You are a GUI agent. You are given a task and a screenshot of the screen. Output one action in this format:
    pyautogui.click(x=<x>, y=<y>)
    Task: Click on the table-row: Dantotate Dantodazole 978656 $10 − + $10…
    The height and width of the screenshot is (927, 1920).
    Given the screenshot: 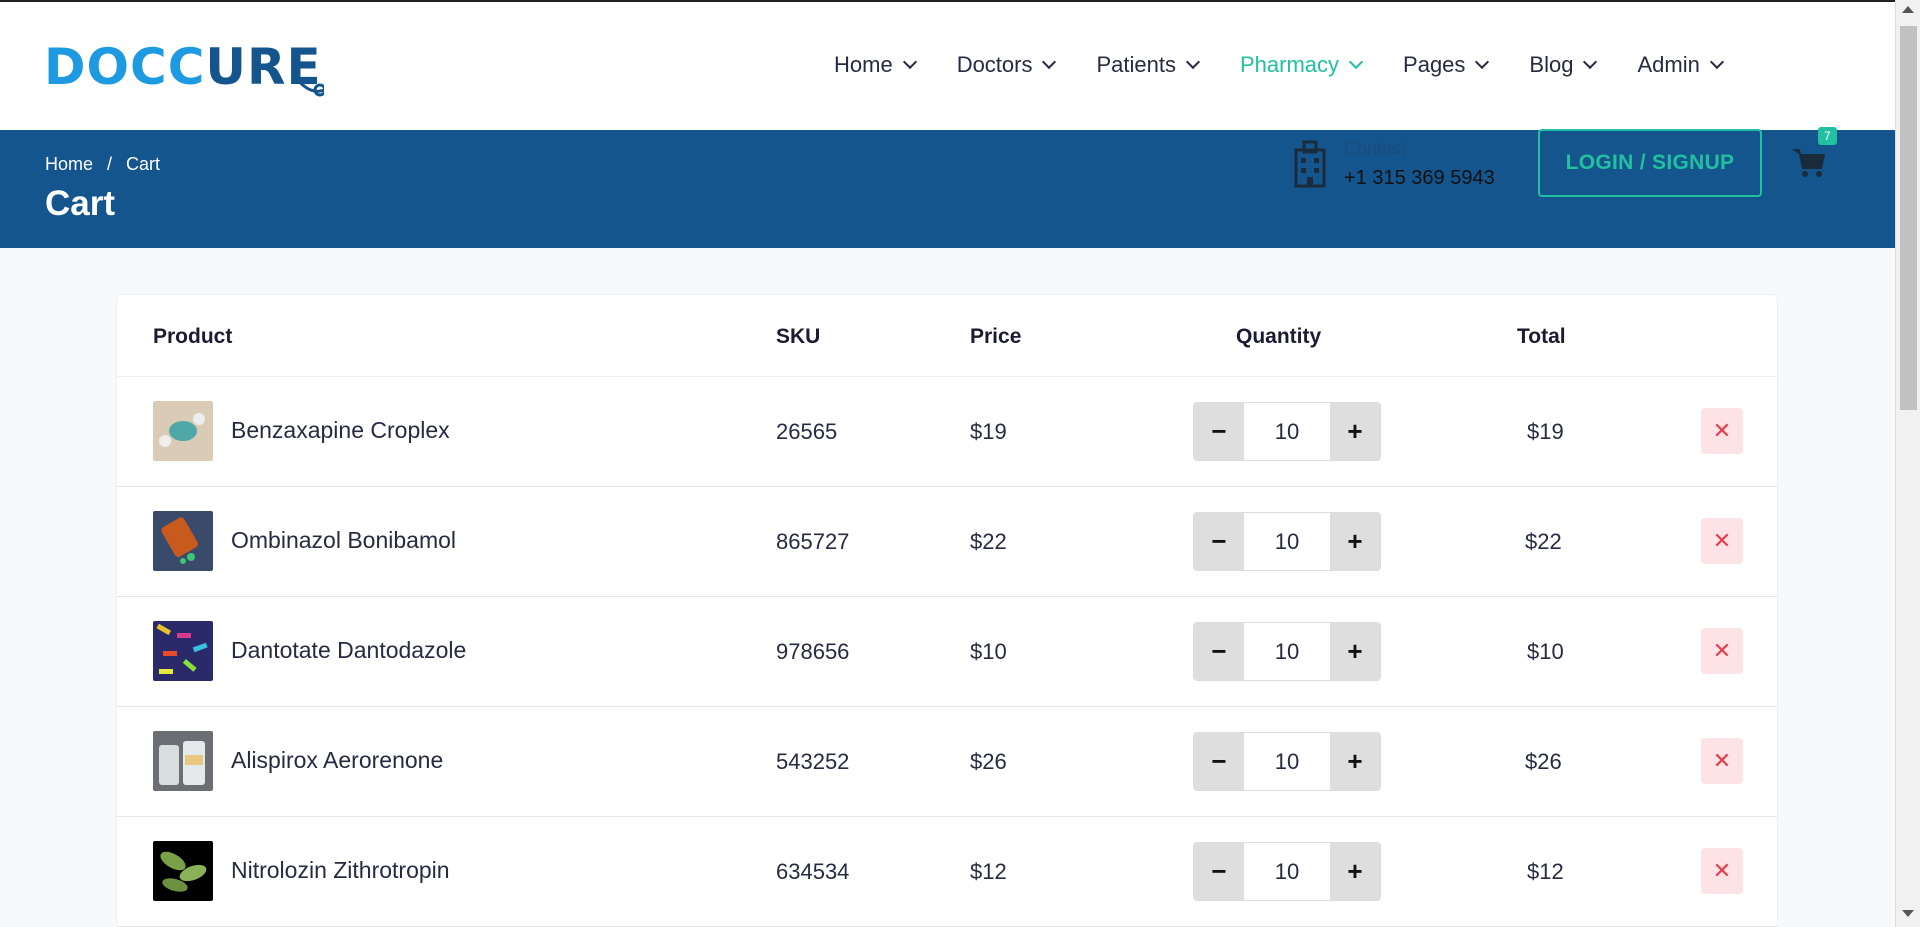 What is the action you would take?
    pyautogui.click(x=947, y=652)
    